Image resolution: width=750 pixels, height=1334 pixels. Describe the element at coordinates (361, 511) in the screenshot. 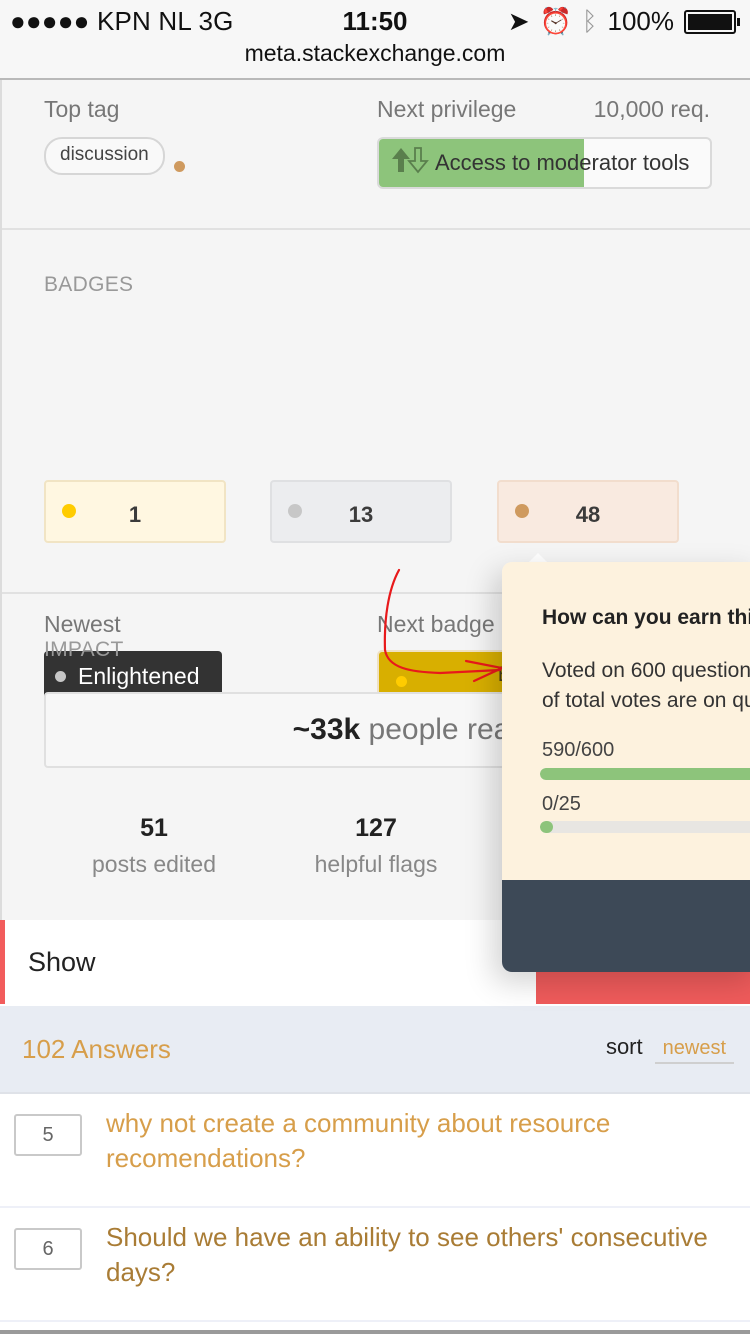

I see `silver-badge-count: 13` at that location.